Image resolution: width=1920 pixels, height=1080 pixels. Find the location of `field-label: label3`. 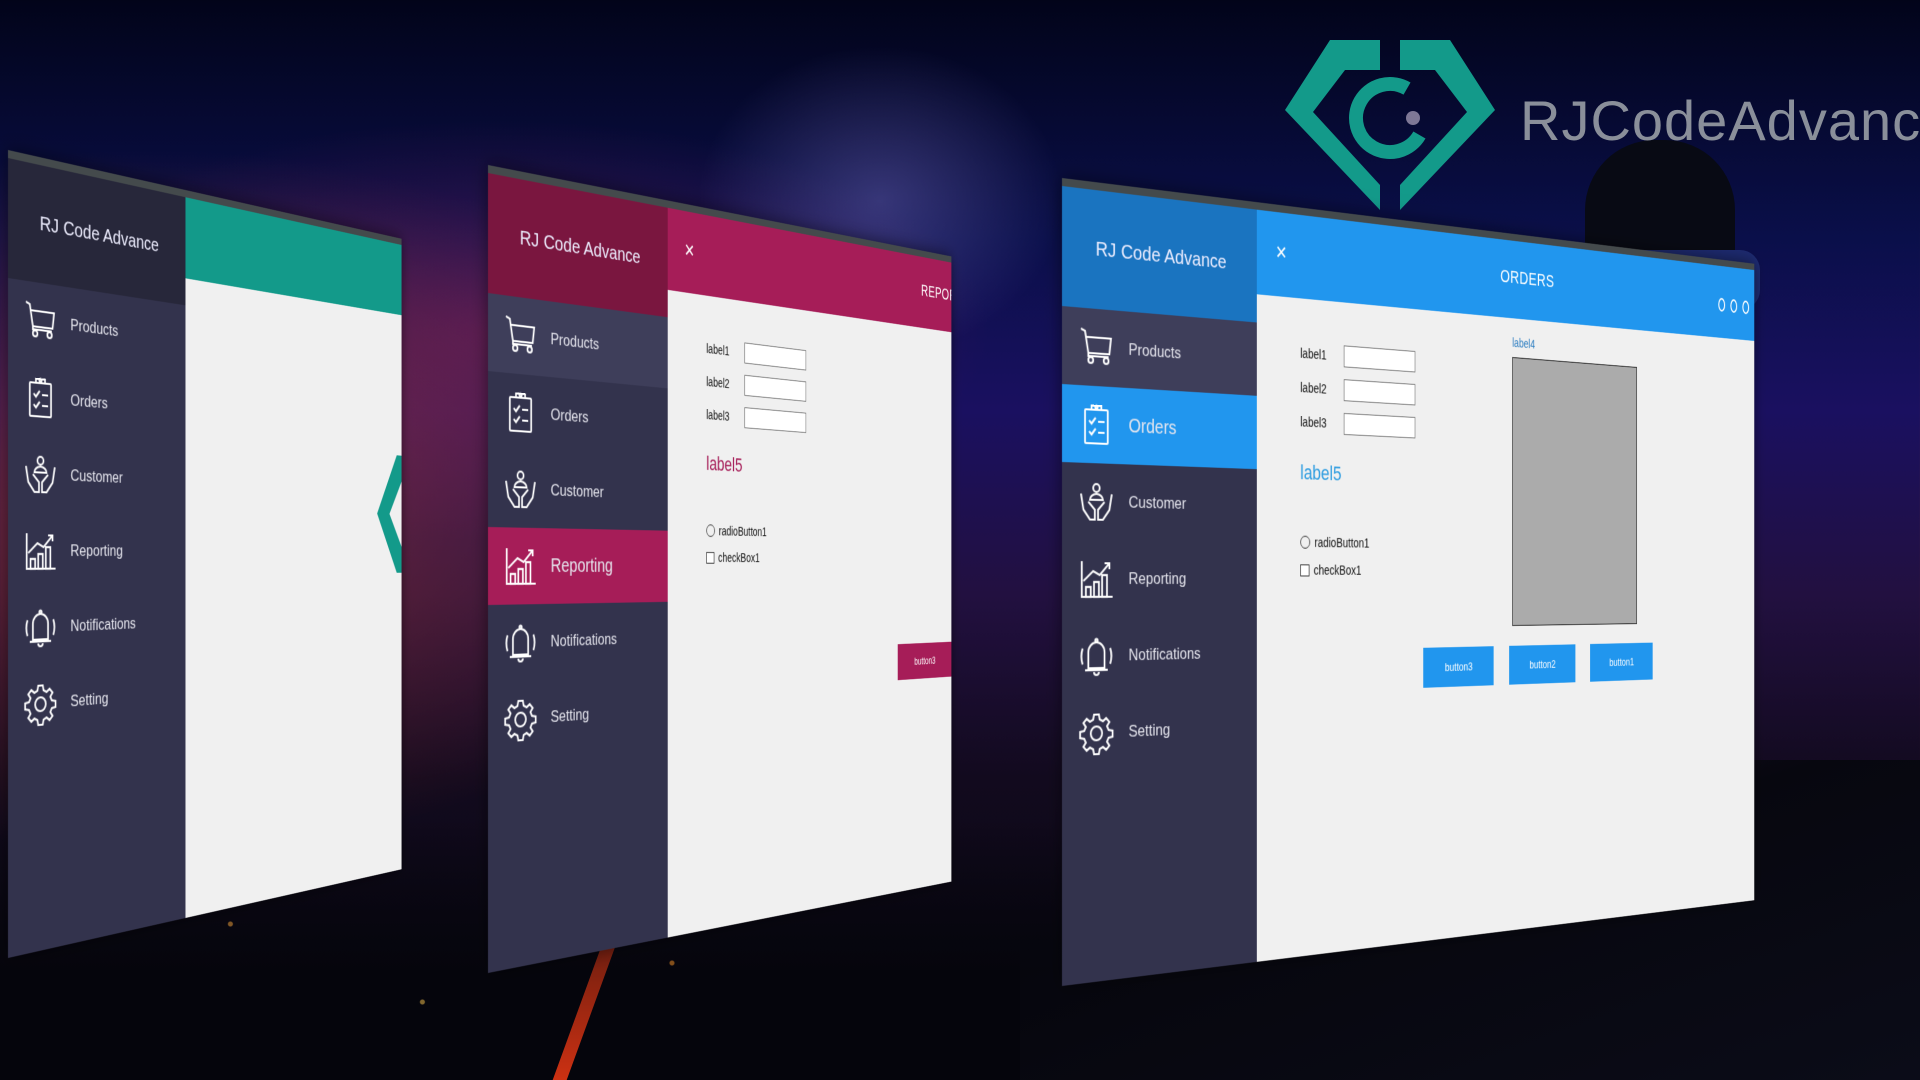

field-label: label3 is located at coordinates (718, 415).